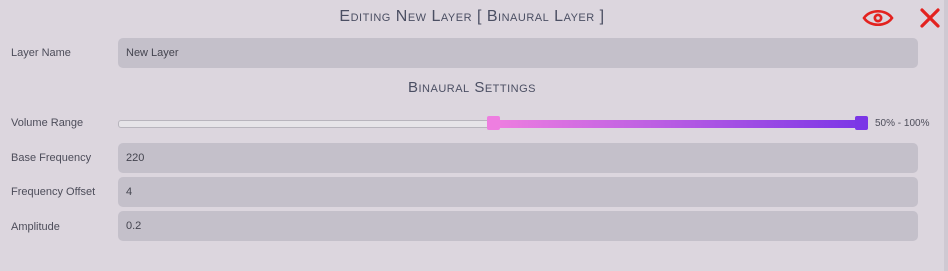  I want to click on slider-max-handle, so click(861, 123).